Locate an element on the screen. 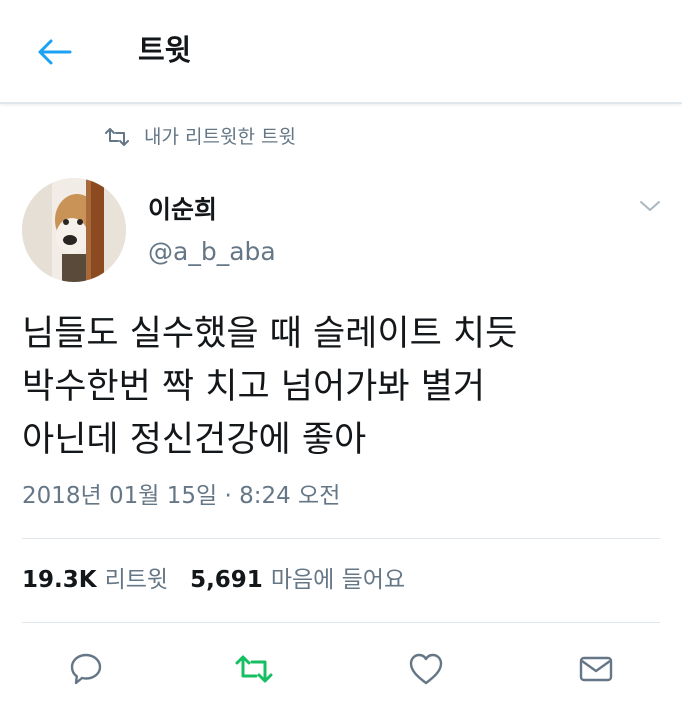 The image size is (682, 706). arrow-left-icon is located at coordinates (55, 52).